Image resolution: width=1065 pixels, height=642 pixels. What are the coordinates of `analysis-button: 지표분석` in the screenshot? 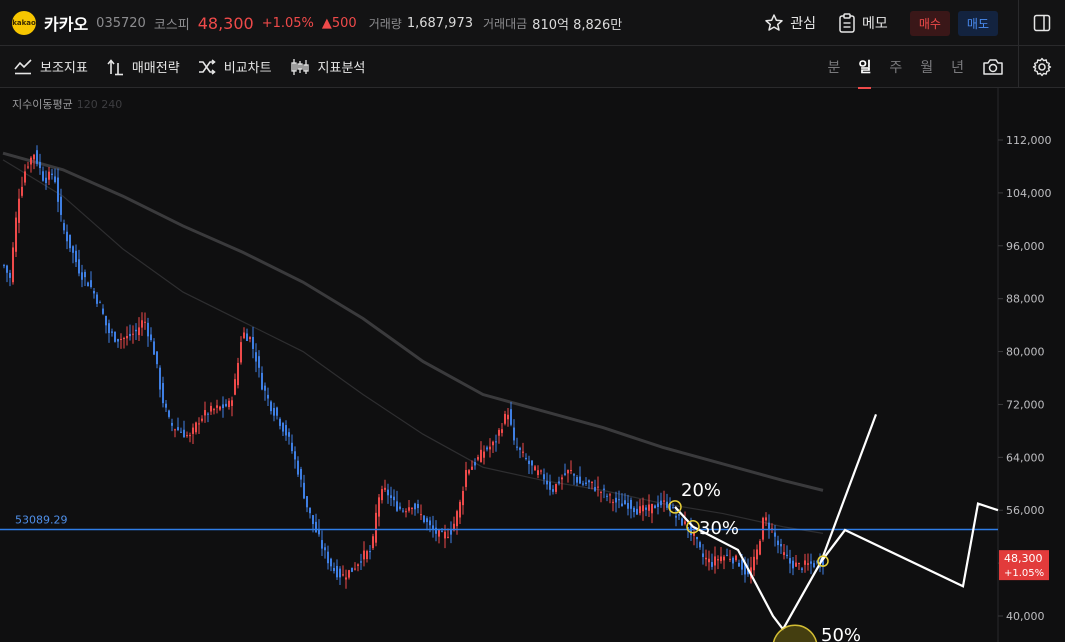 It's located at (328, 66).